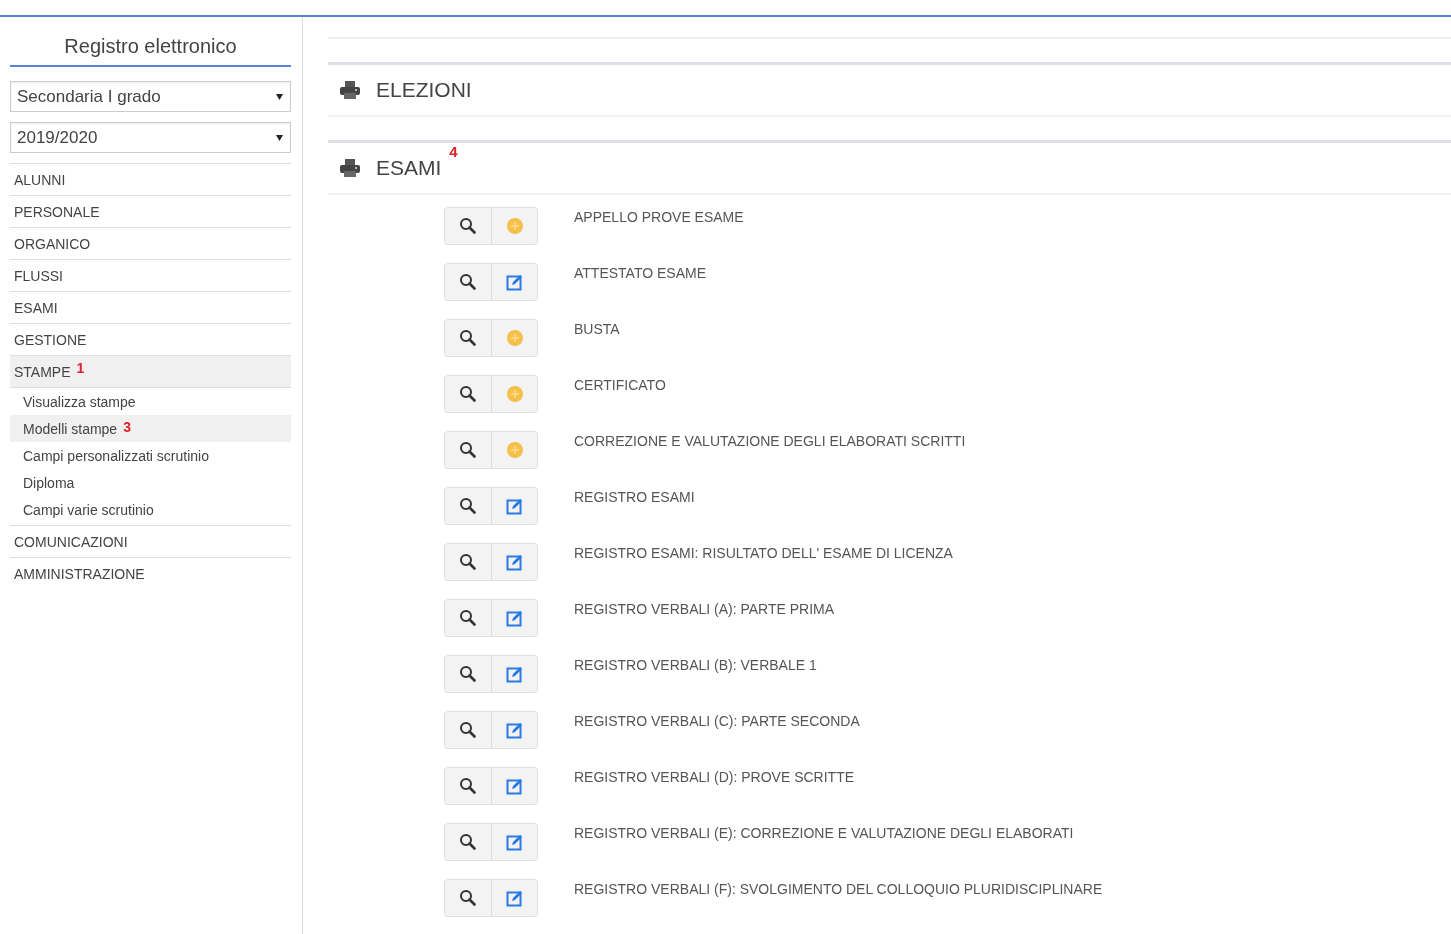 This screenshot has height=934, width=1451. I want to click on dropdown: 2019/2020, so click(150, 137).